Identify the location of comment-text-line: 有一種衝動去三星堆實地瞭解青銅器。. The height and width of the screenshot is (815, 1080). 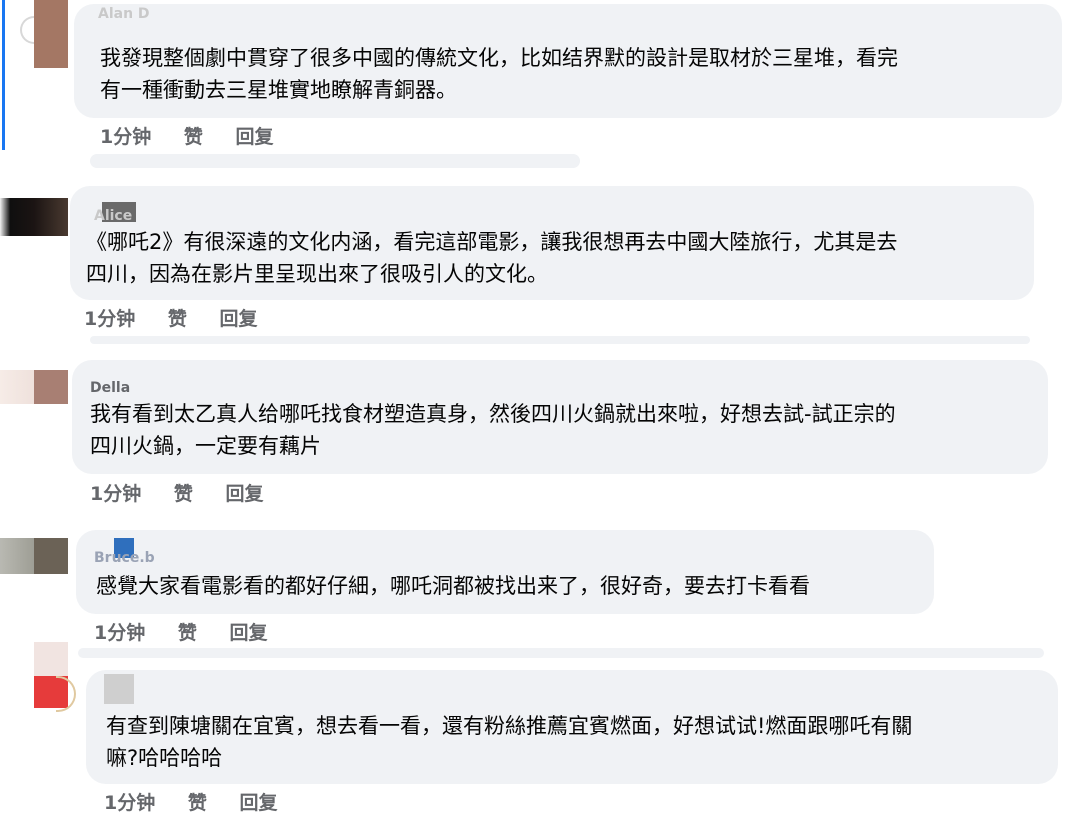
(278, 90).